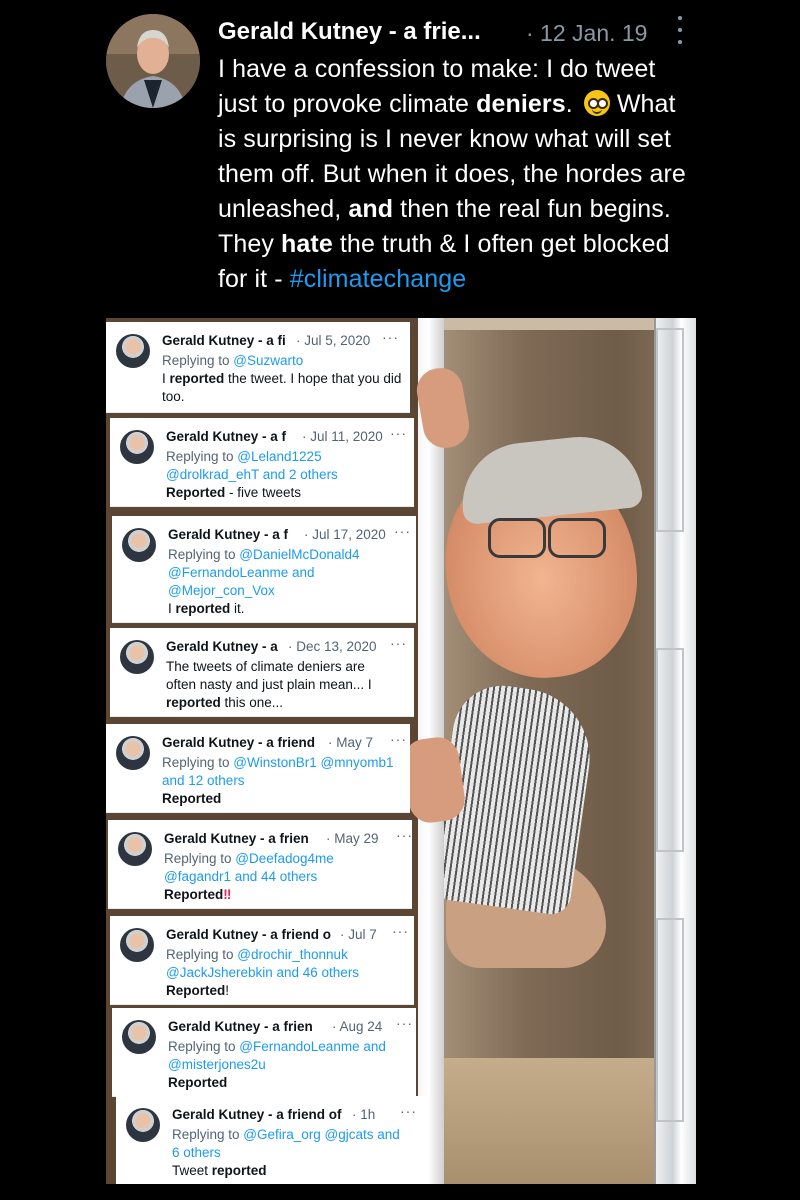  What do you see at coordinates (222, 646) in the screenshot?
I see `reply-author: Gerald Kutney - a` at bounding box center [222, 646].